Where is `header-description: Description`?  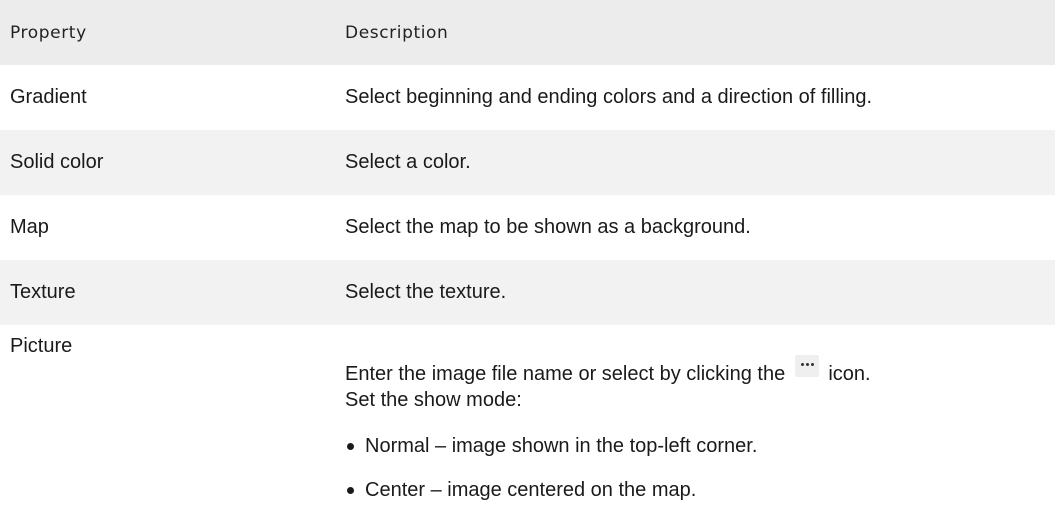
header-description: Description is located at coordinates (397, 32).